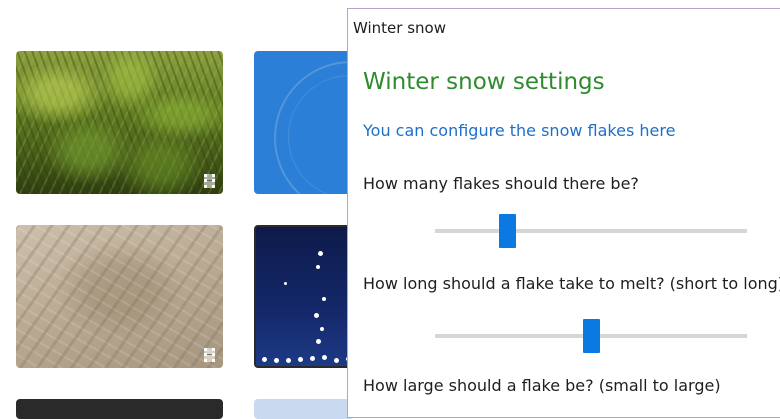 The height and width of the screenshot is (419, 780). Describe the element at coordinates (119, 409) in the screenshot. I see `wallpaper-tile-dark` at that location.